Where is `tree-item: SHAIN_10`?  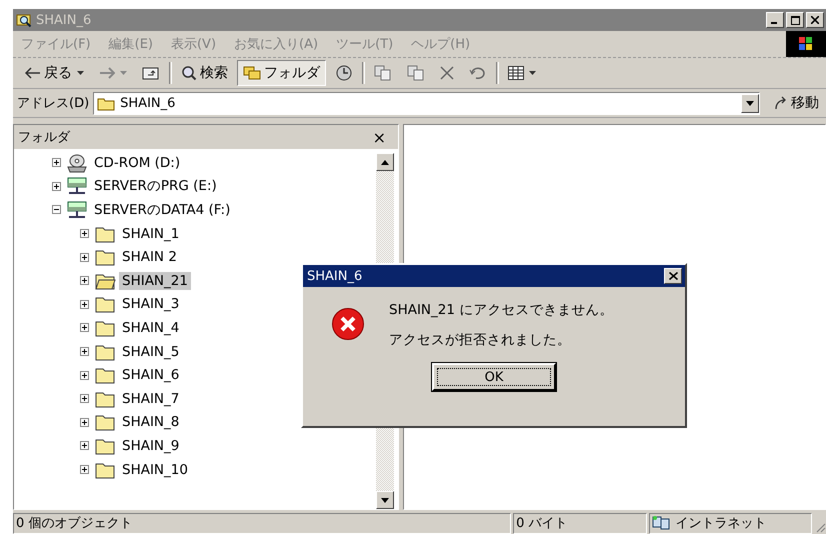
tree-item: SHAIN_10 is located at coordinates (155, 469).